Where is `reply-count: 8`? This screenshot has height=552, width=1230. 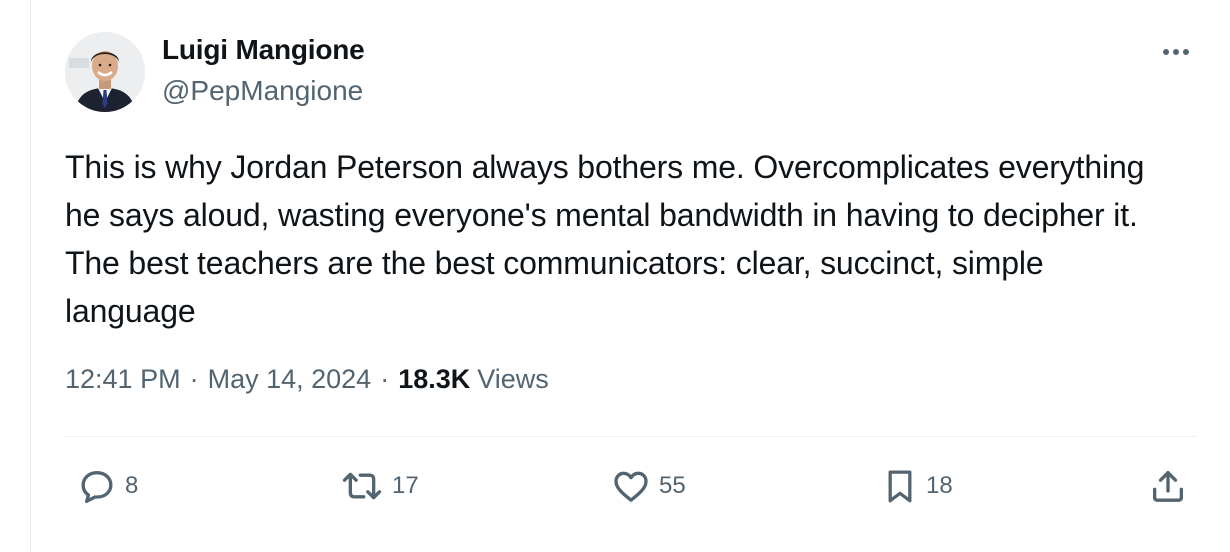 reply-count: 8 is located at coordinates (132, 485).